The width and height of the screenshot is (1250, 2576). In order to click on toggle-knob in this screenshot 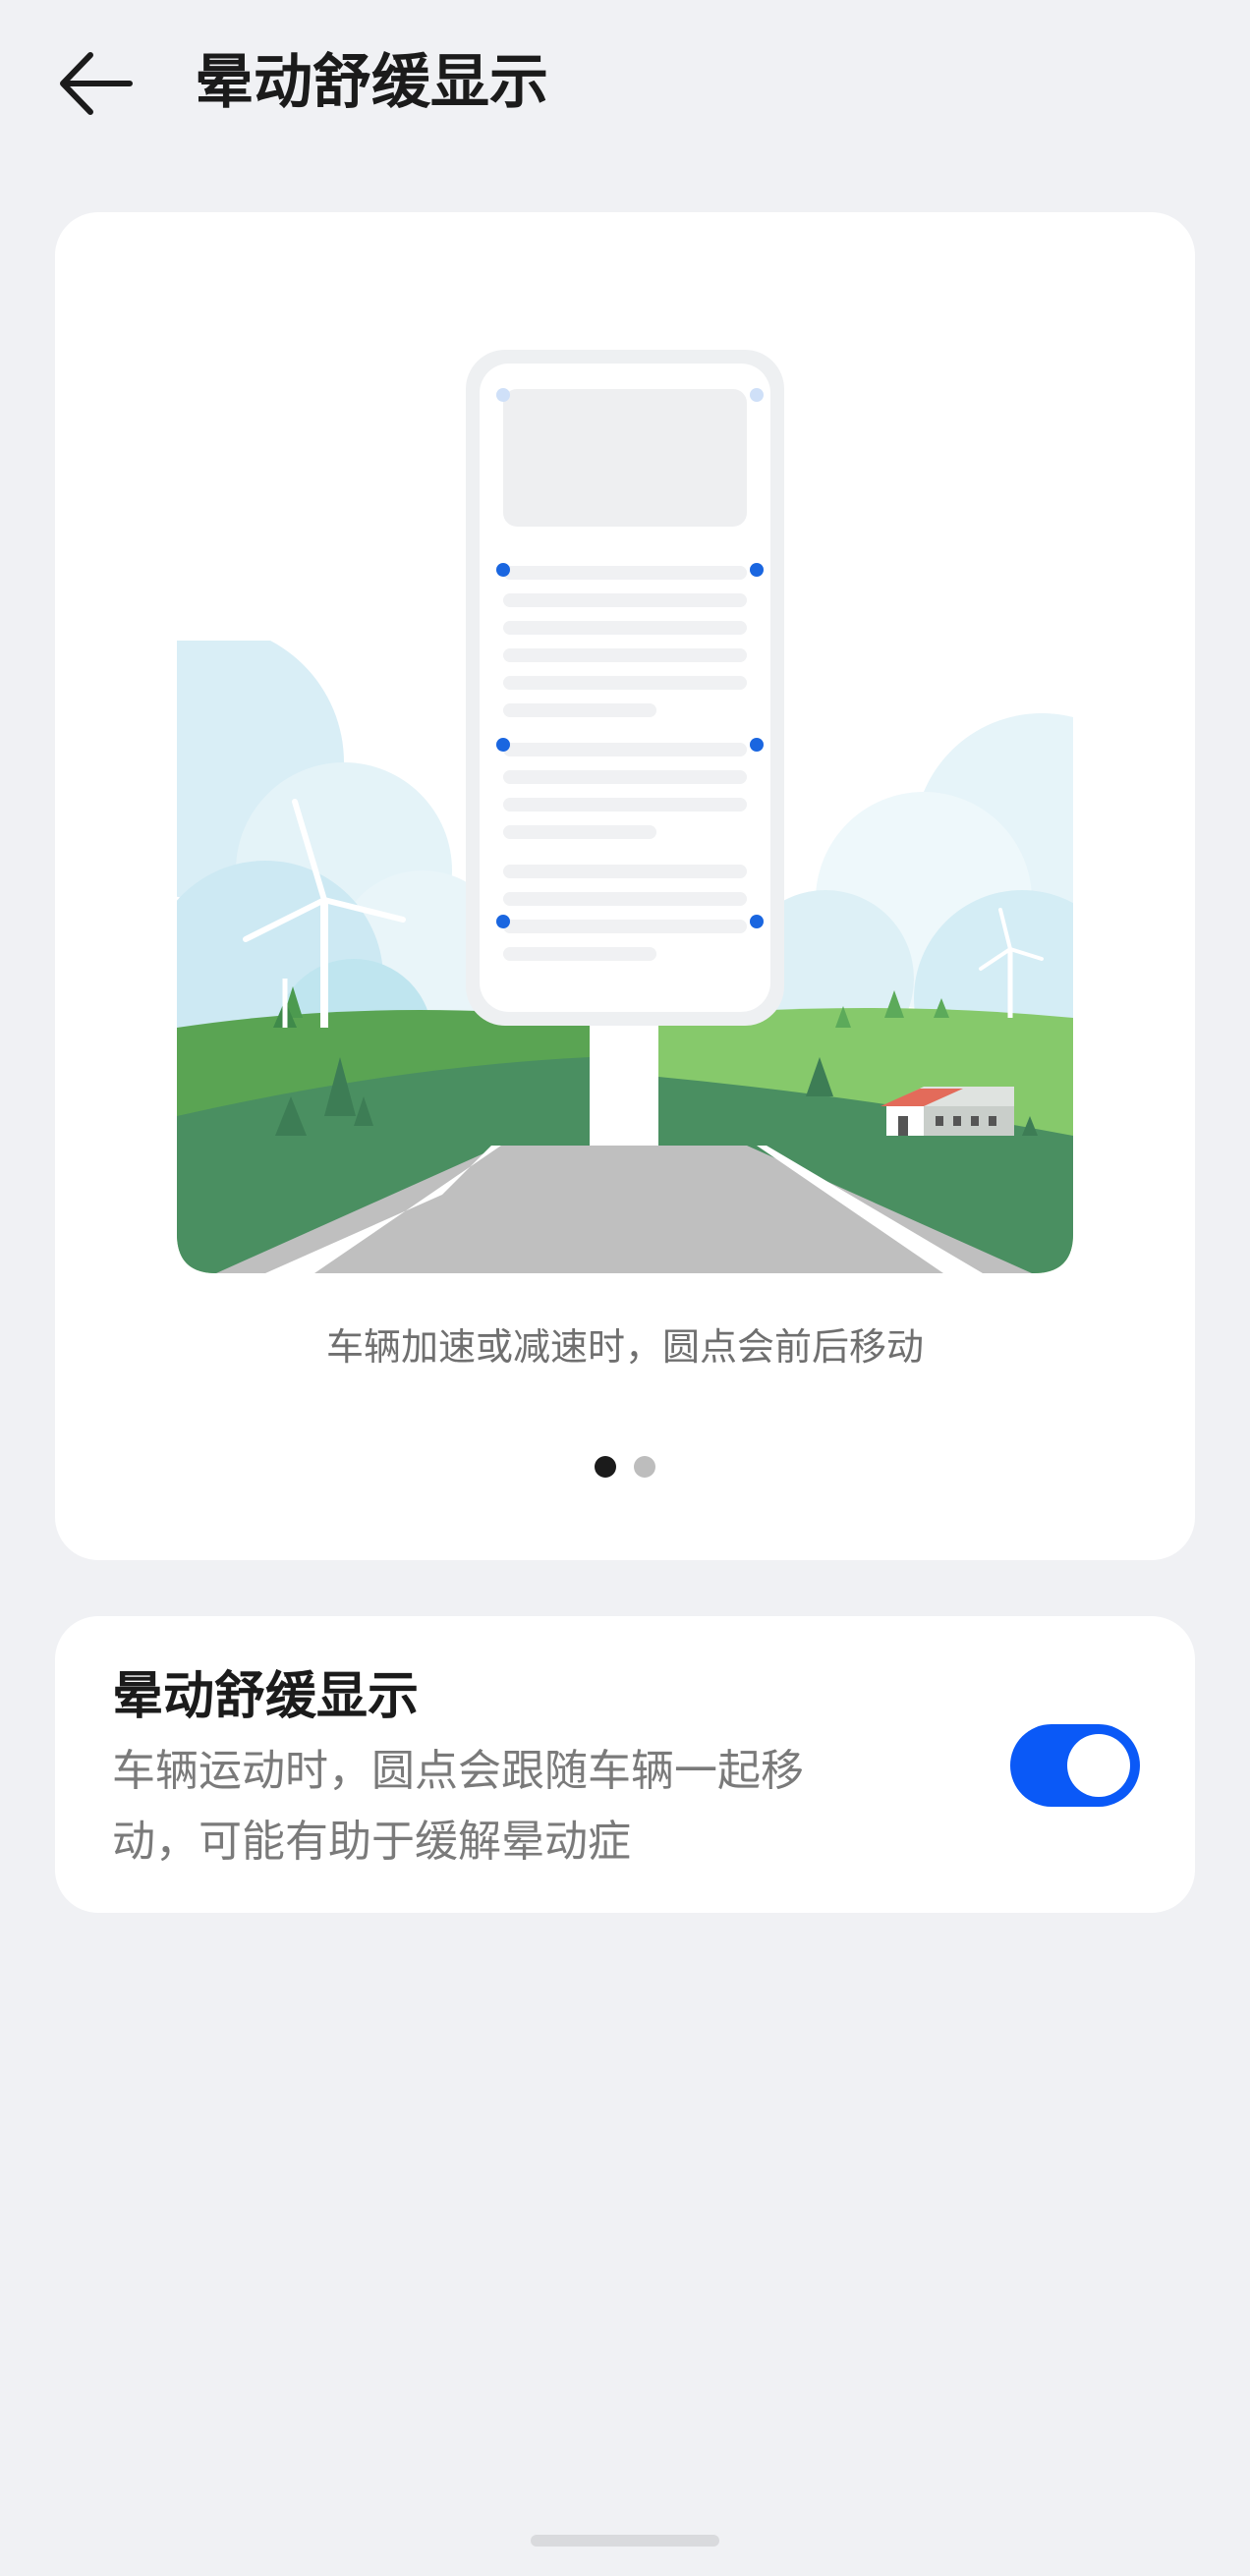, I will do `click(1098, 1765)`.